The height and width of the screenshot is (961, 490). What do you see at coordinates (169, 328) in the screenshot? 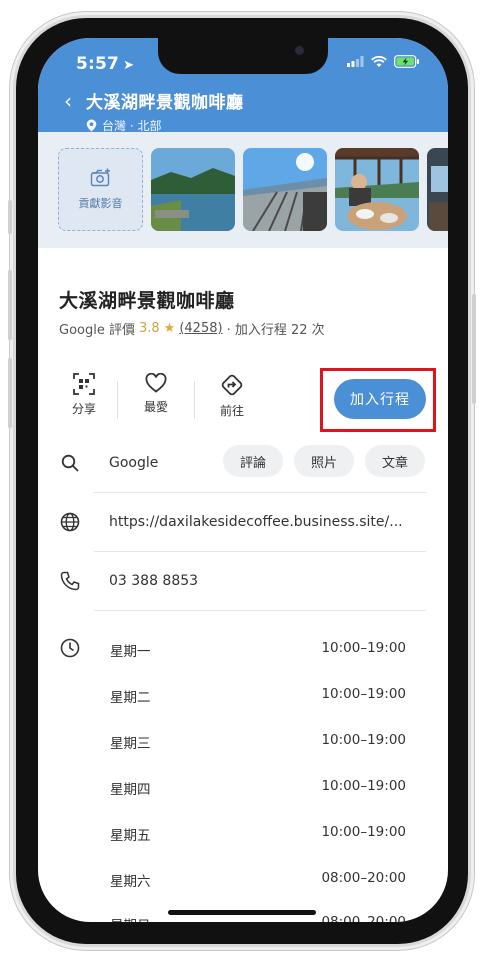
I see `star-icon: ★` at bounding box center [169, 328].